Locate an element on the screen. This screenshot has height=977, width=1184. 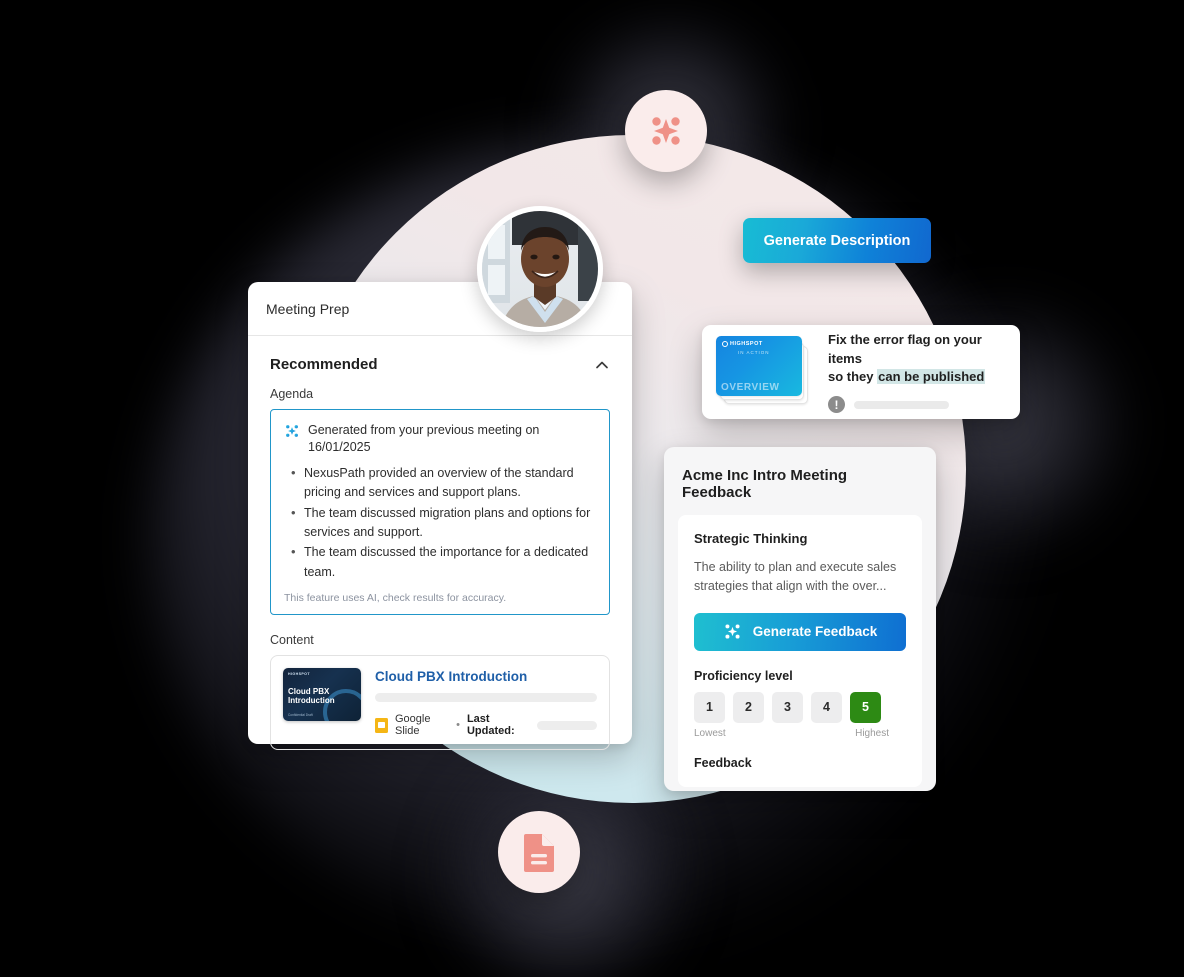
generate-feedback-label: Generate Feedback is located at coordinates (815, 632).